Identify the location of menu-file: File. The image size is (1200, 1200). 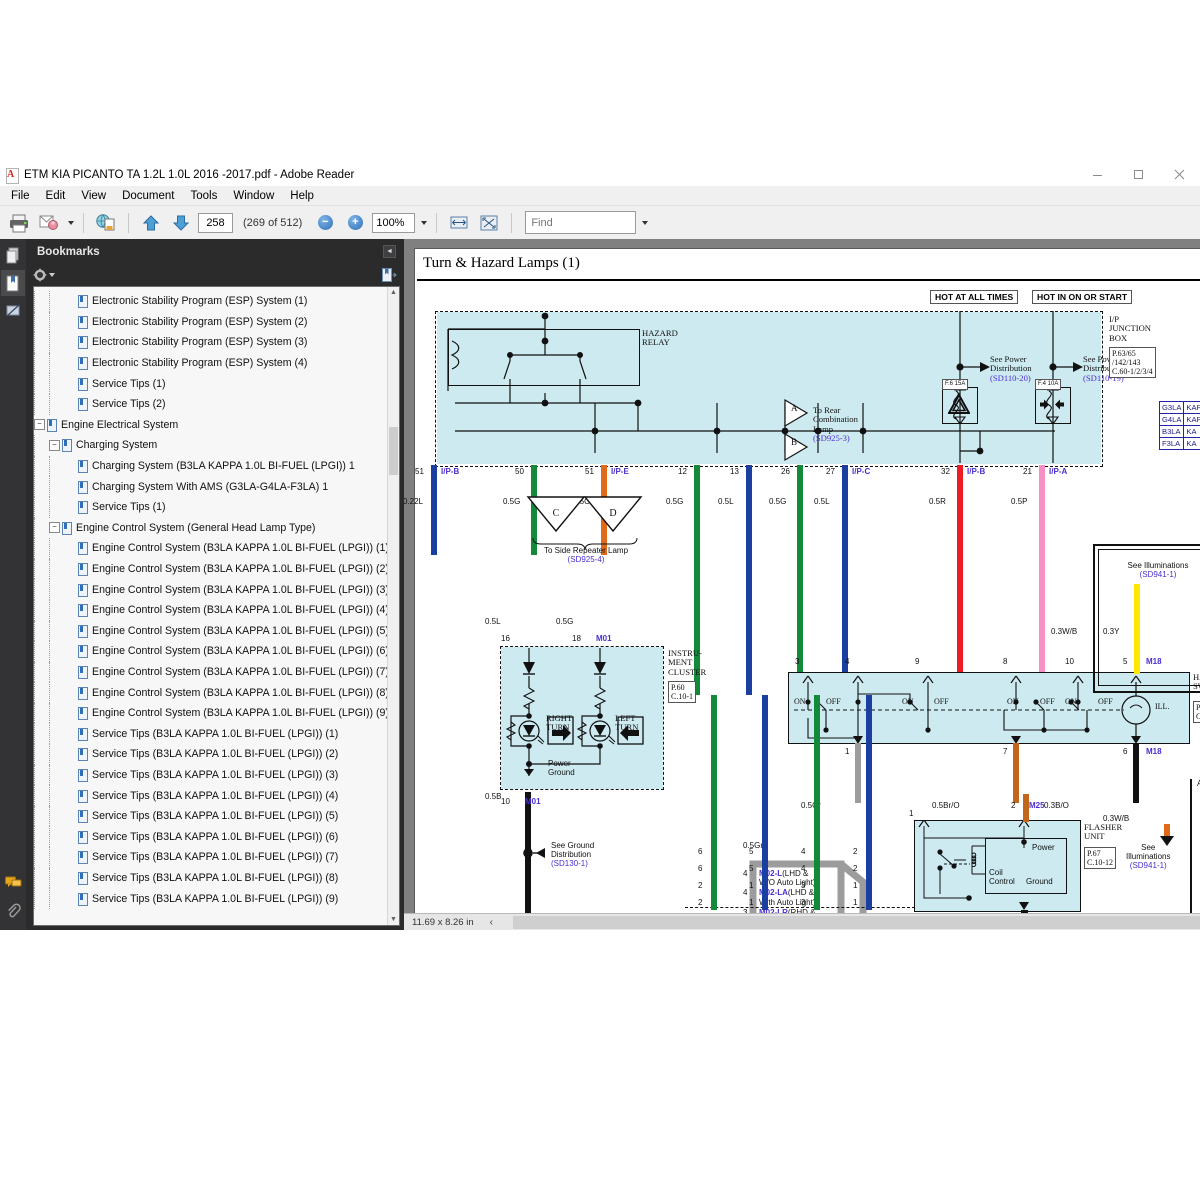
(20, 196).